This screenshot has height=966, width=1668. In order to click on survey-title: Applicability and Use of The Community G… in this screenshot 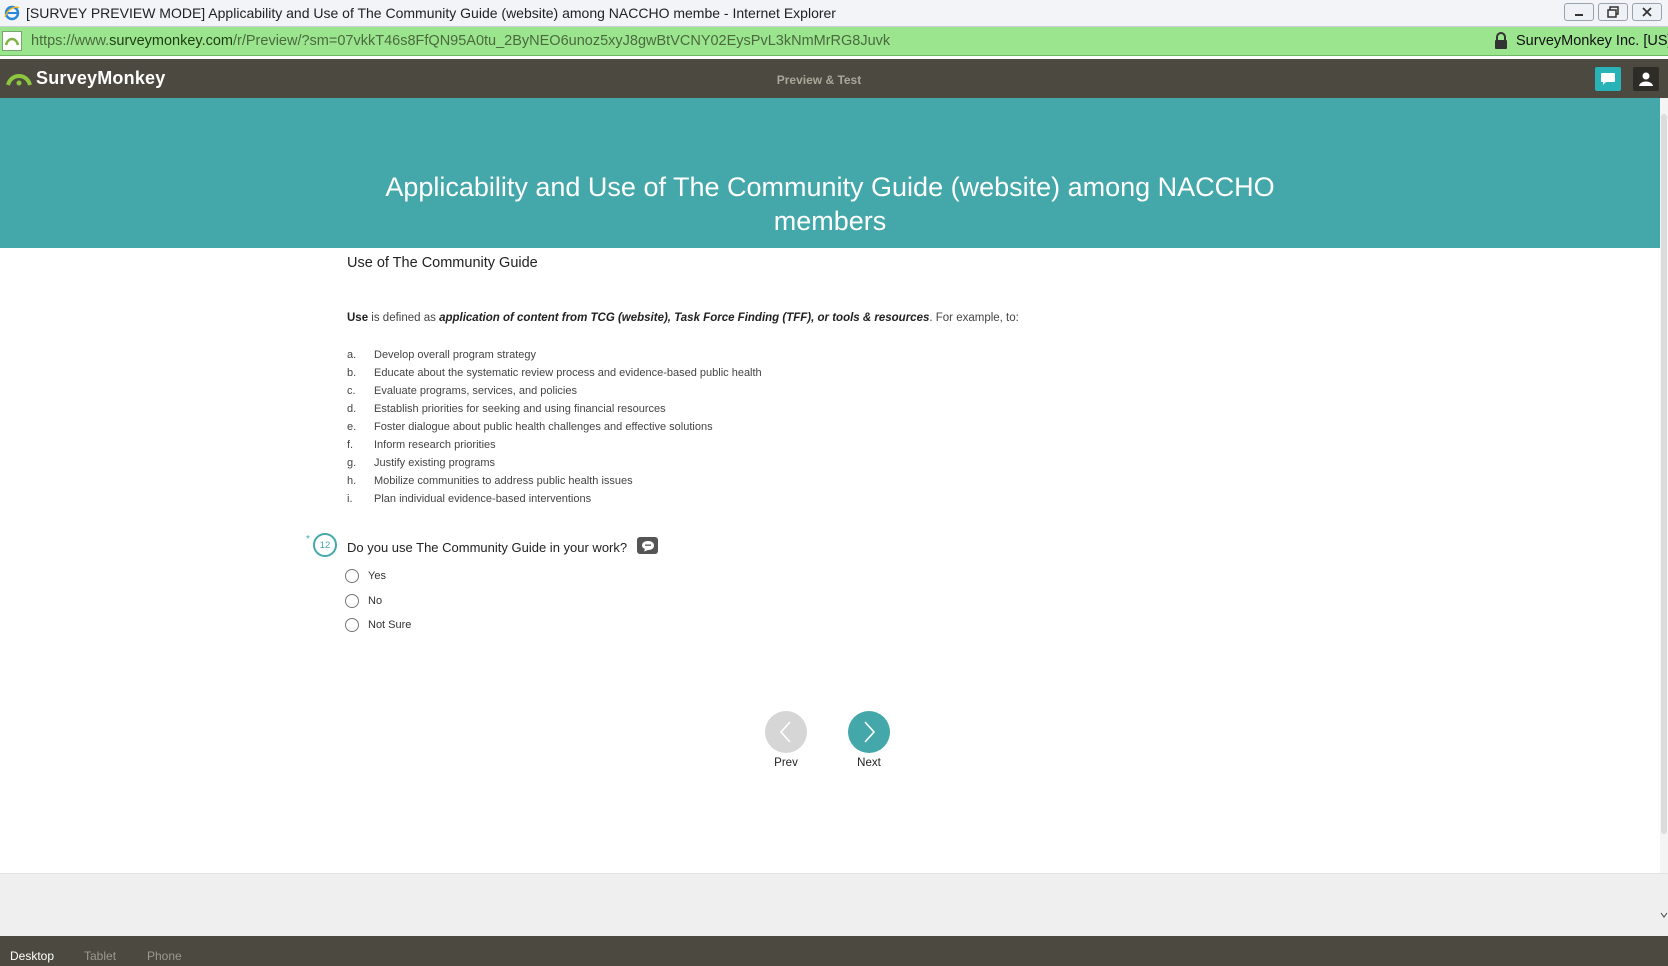, I will do `click(830, 204)`.